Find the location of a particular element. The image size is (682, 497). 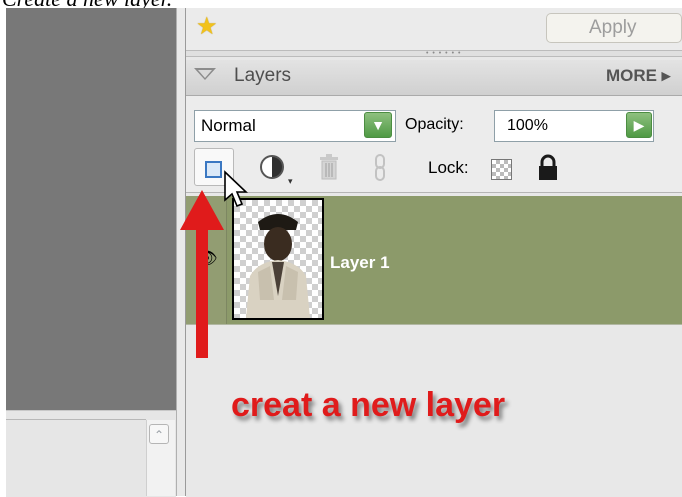

layer-name: Layer 1 is located at coordinates (360, 263).